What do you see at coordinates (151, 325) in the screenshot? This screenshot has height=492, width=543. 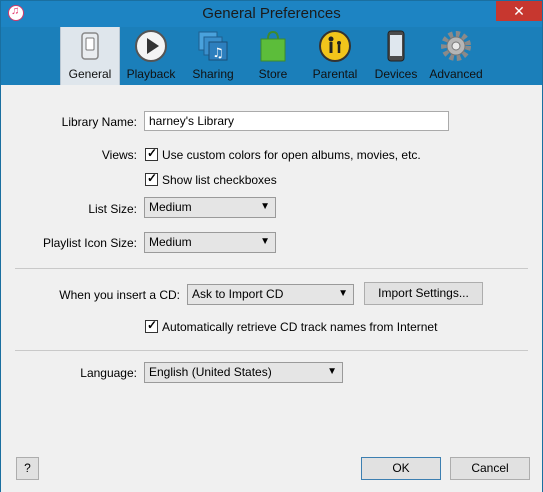 I see `auto-retrieve-checkbox` at bounding box center [151, 325].